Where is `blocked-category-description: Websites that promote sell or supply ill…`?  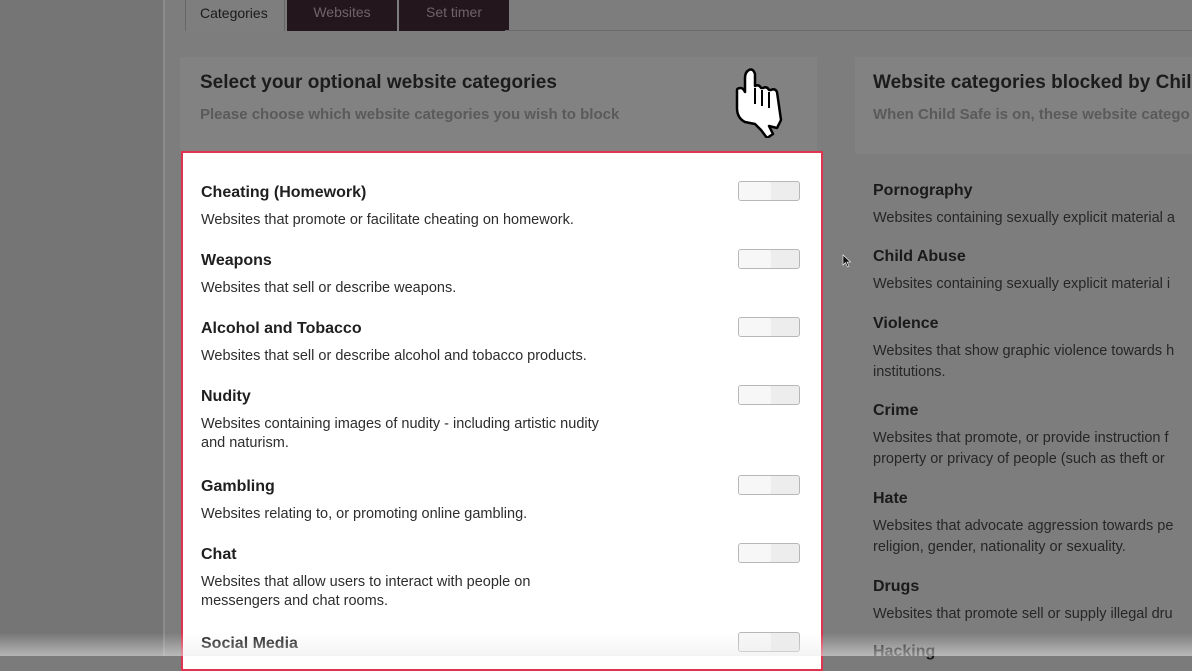 blocked-category-description: Websites that promote sell or supply ill… is located at coordinates (1023, 614).